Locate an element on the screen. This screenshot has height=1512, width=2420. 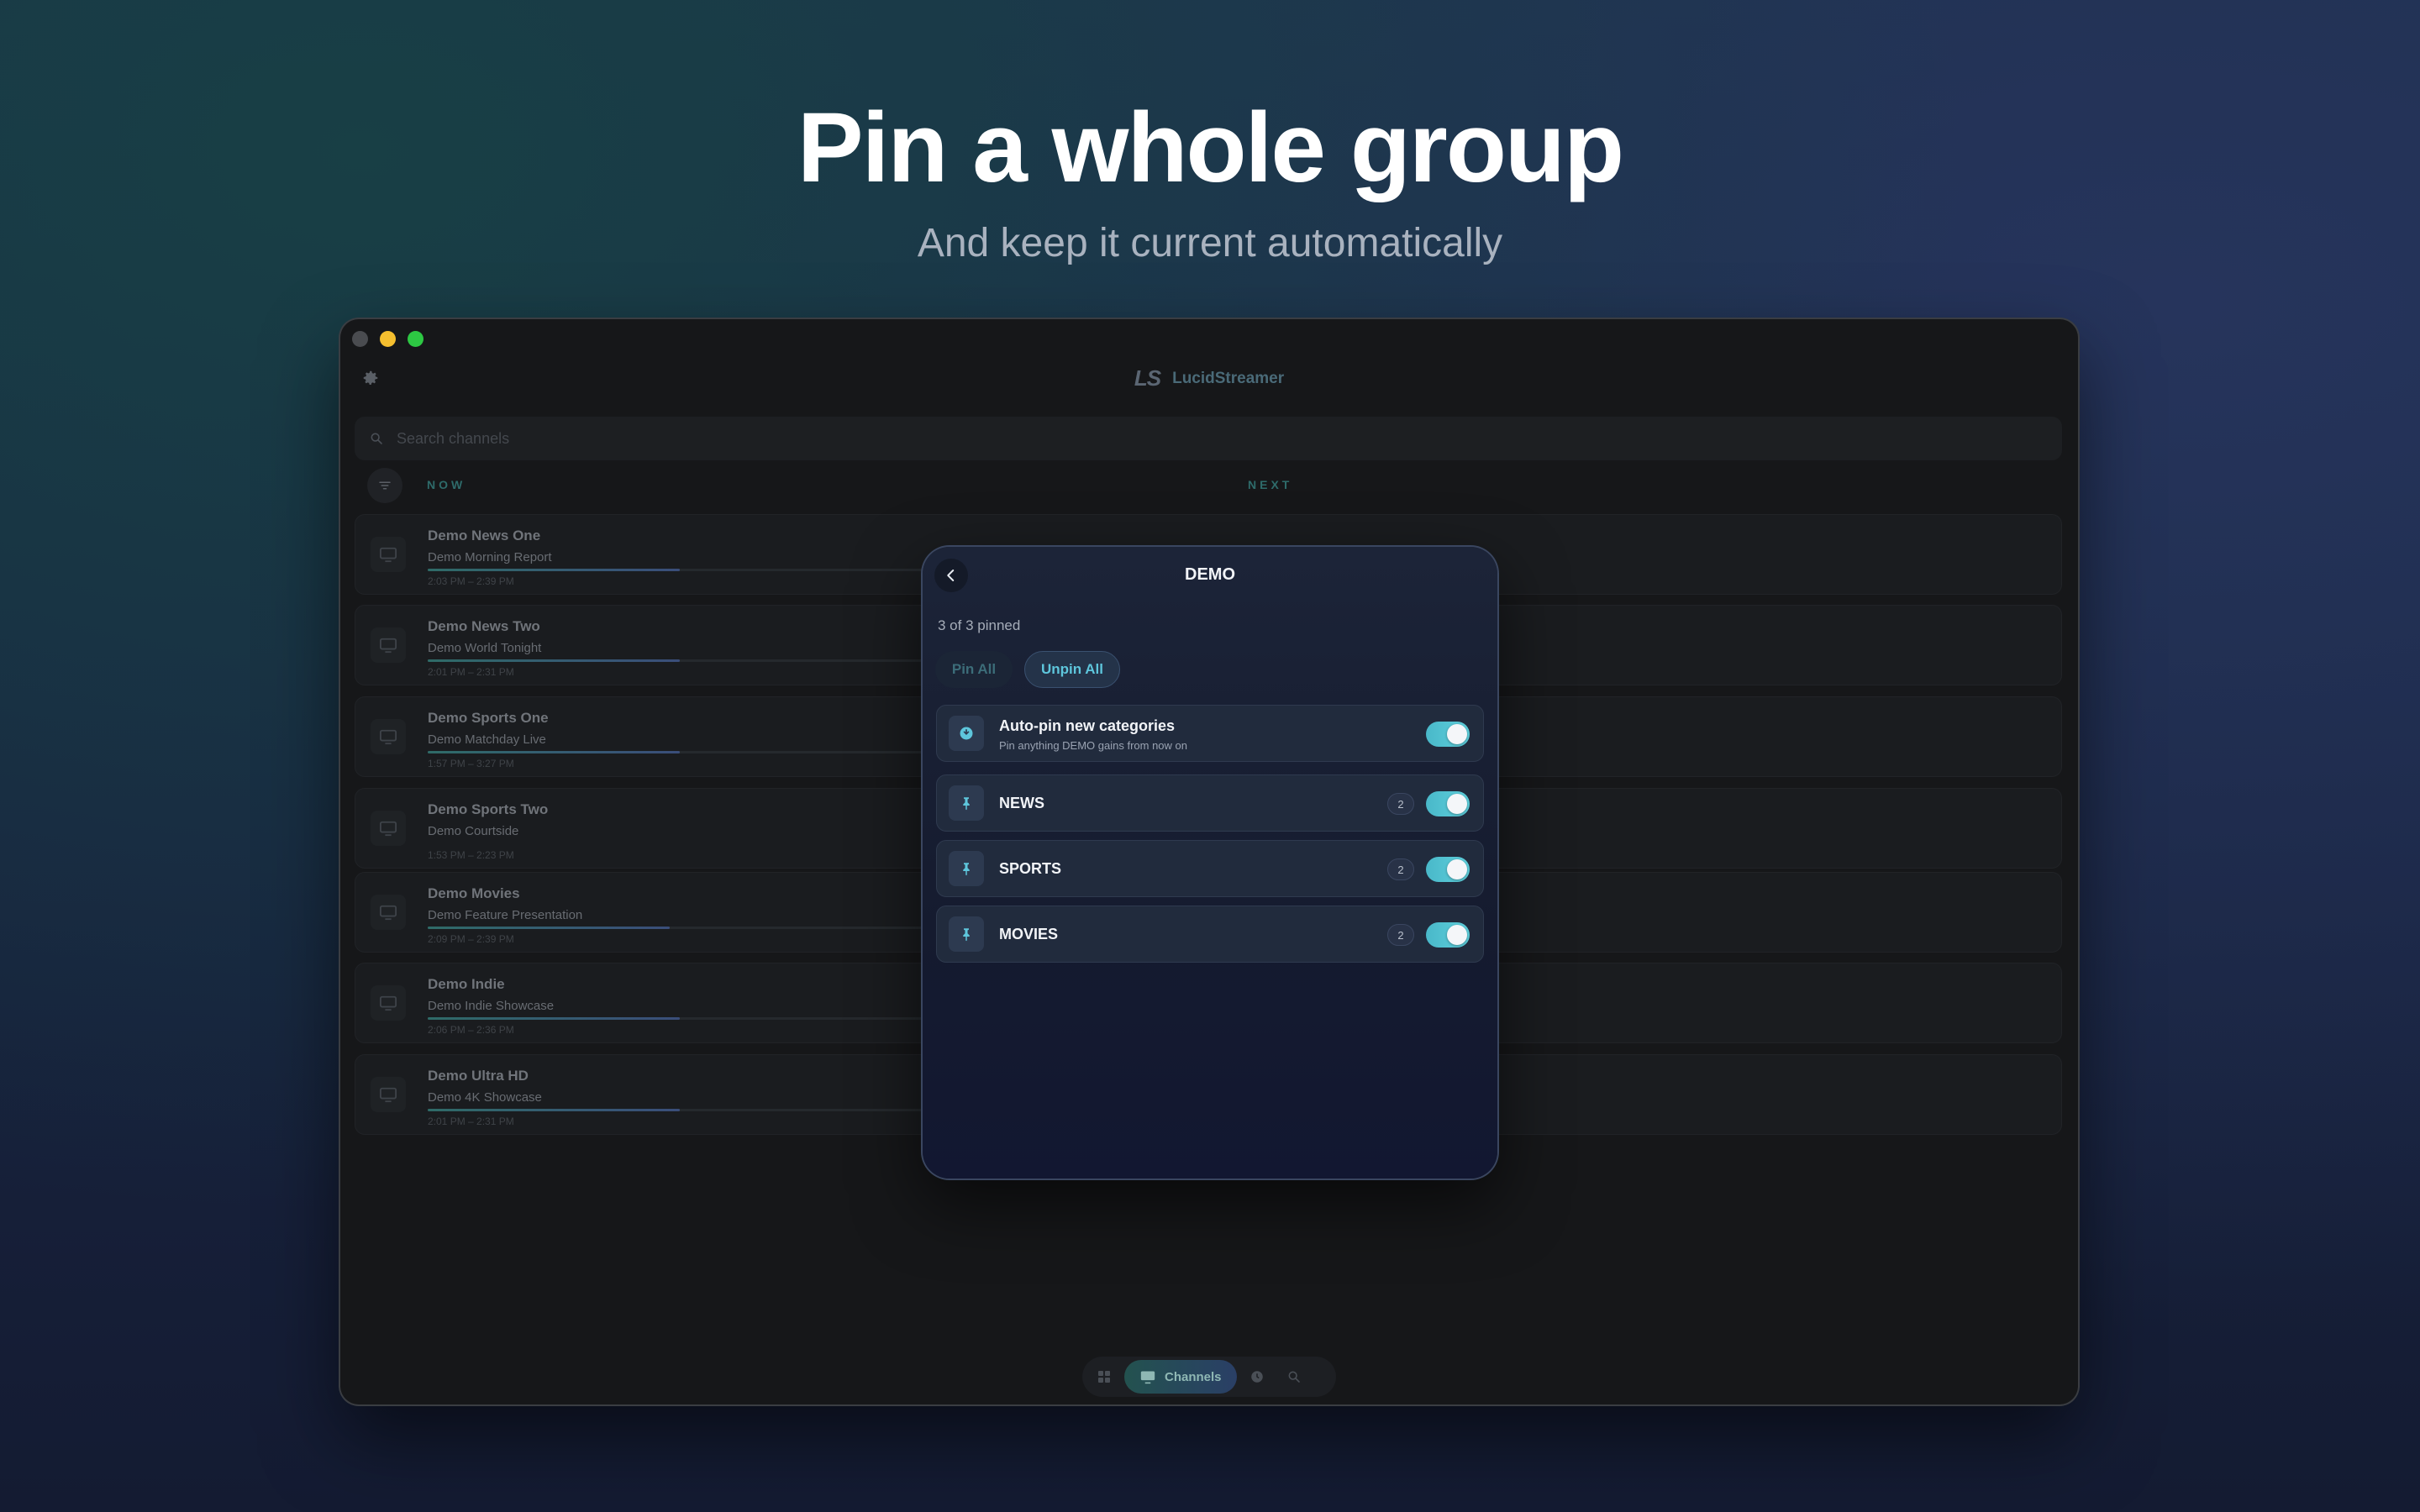
program-time: 2:09 PM – 2:39 PM is located at coordinates (471, 939).